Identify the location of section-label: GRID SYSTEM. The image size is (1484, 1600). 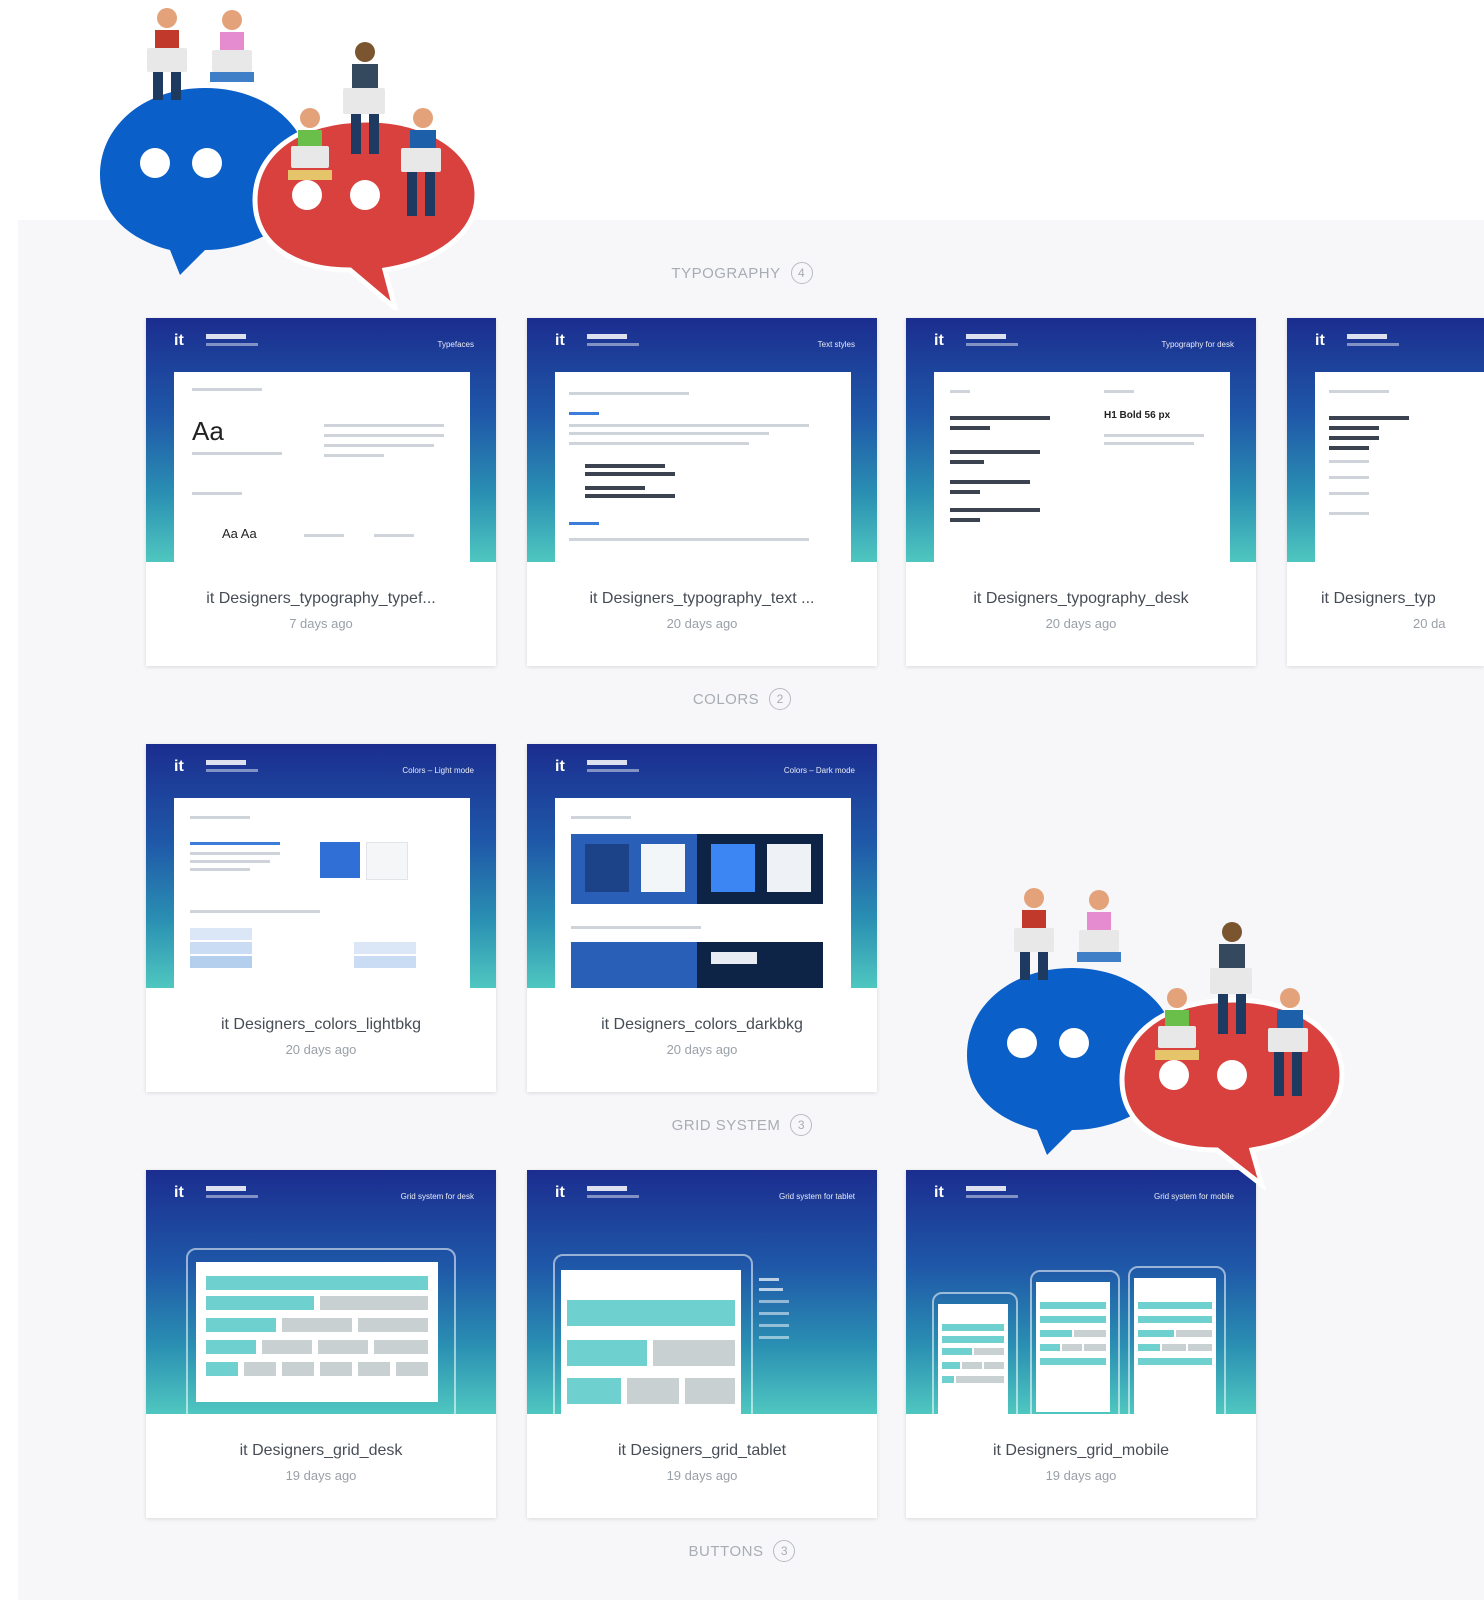
(726, 1125).